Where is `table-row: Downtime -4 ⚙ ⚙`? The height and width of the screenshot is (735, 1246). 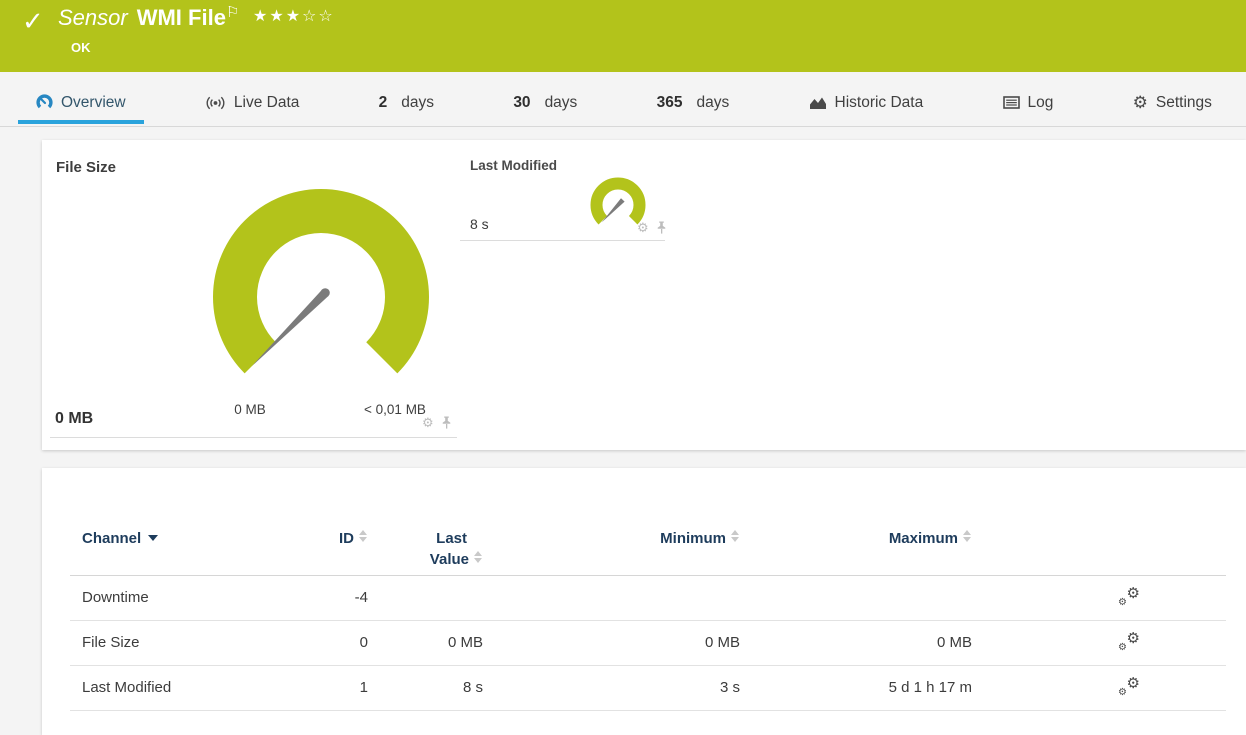 table-row: Downtime -4 ⚙ ⚙ is located at coordinates (648, 598).